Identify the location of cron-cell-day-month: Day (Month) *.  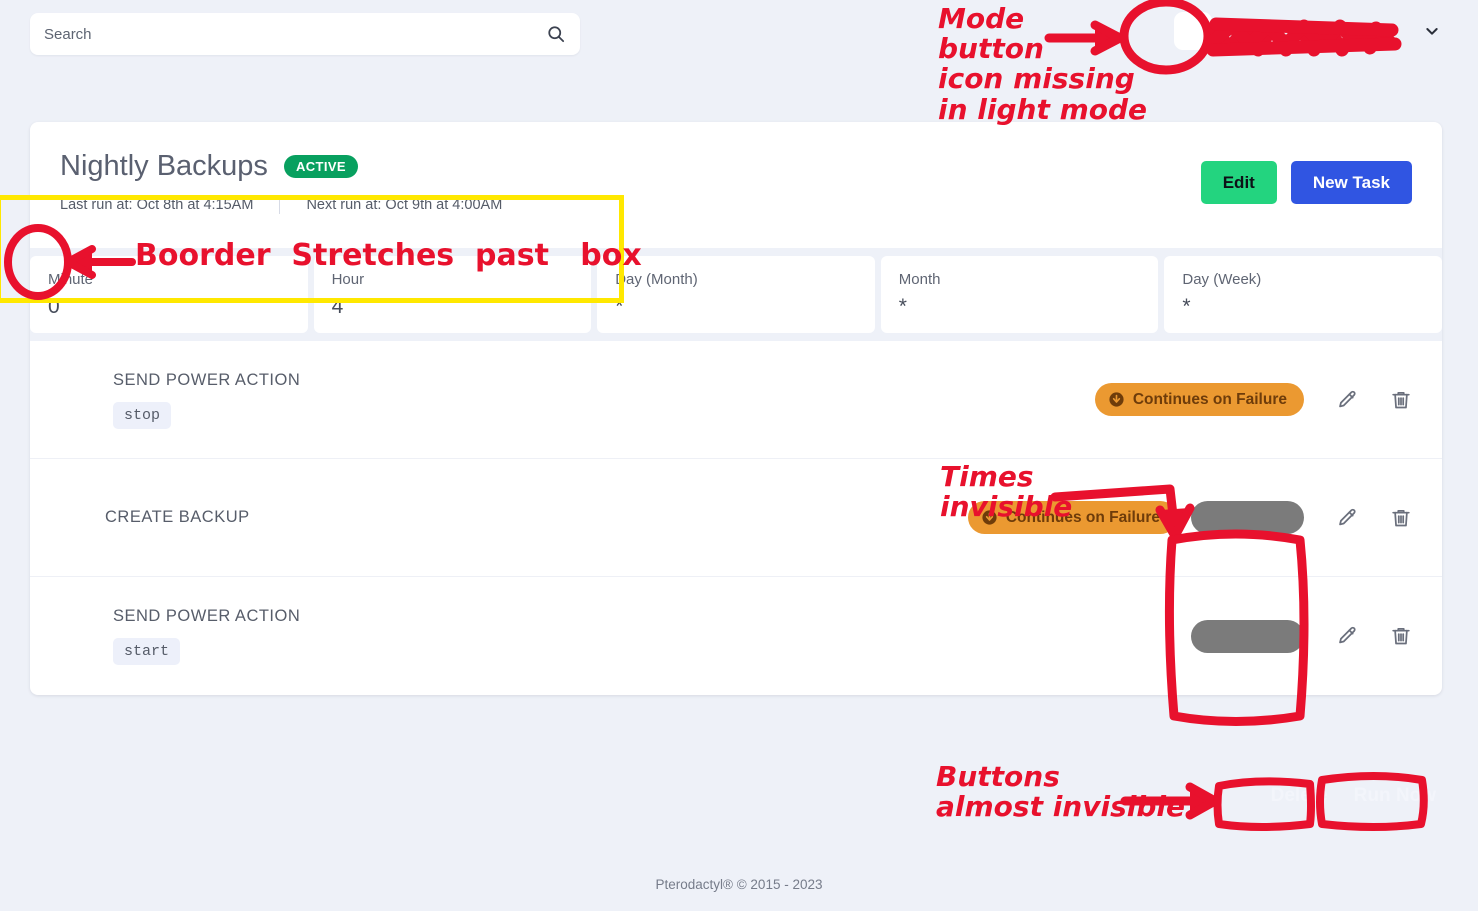
(736, 294).